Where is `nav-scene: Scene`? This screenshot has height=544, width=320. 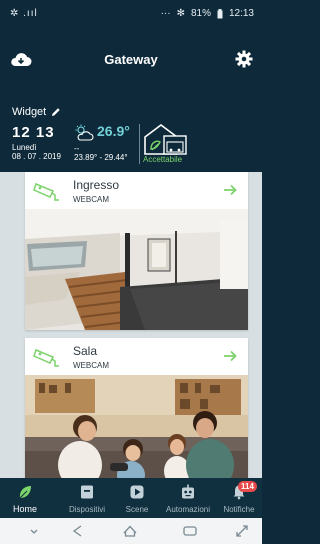
nav-scene: Scene is located at coordinates (137, 498).